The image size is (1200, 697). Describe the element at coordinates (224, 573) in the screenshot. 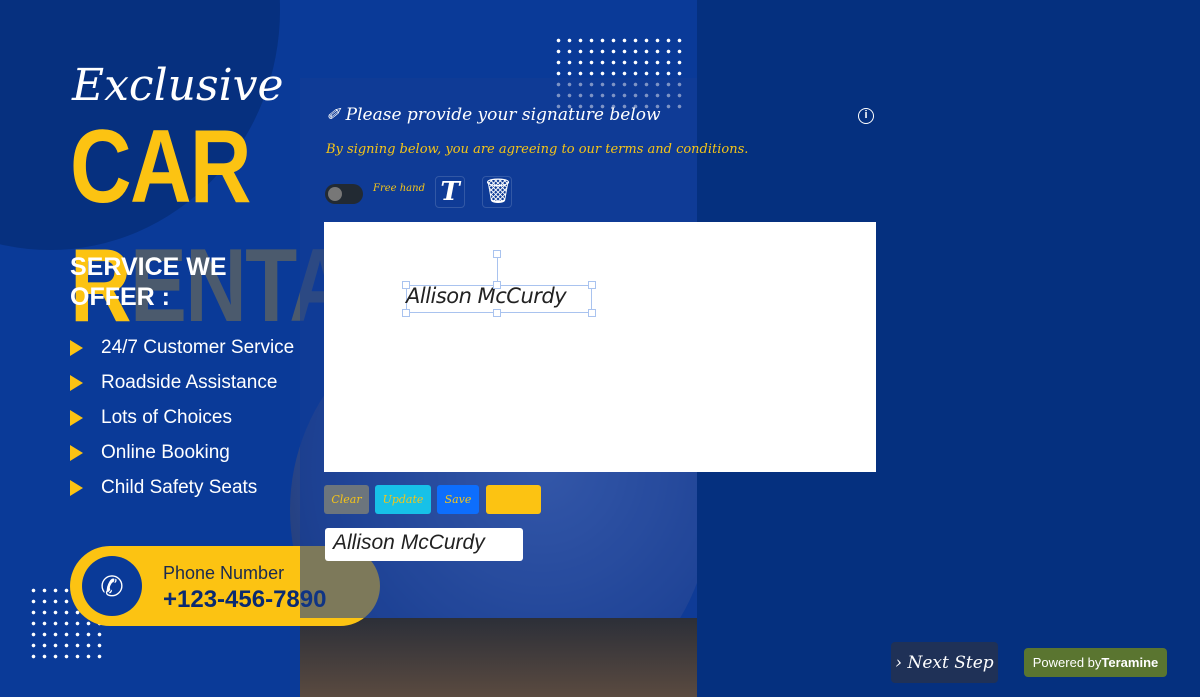

I see `phone-label: Phone Number` at that location.